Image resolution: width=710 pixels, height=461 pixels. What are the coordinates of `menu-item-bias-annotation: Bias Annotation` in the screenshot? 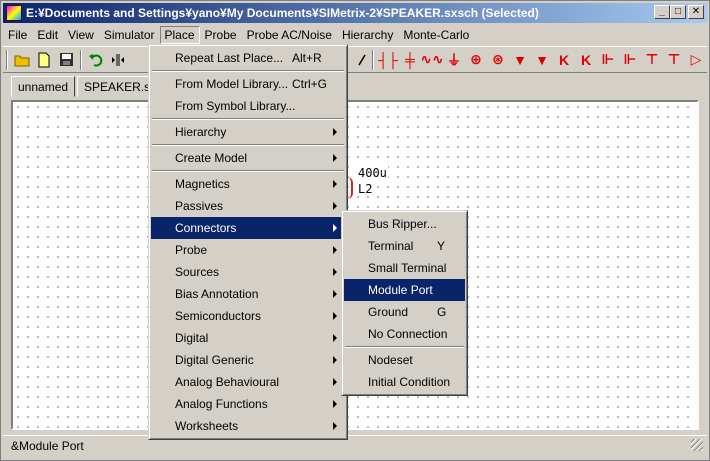 It's located at (248, 294).